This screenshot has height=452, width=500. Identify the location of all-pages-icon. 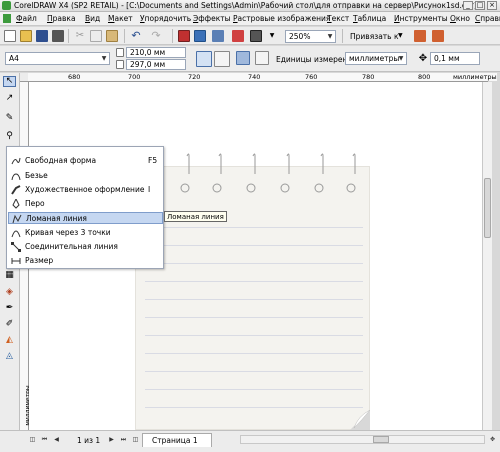
(243, 58).